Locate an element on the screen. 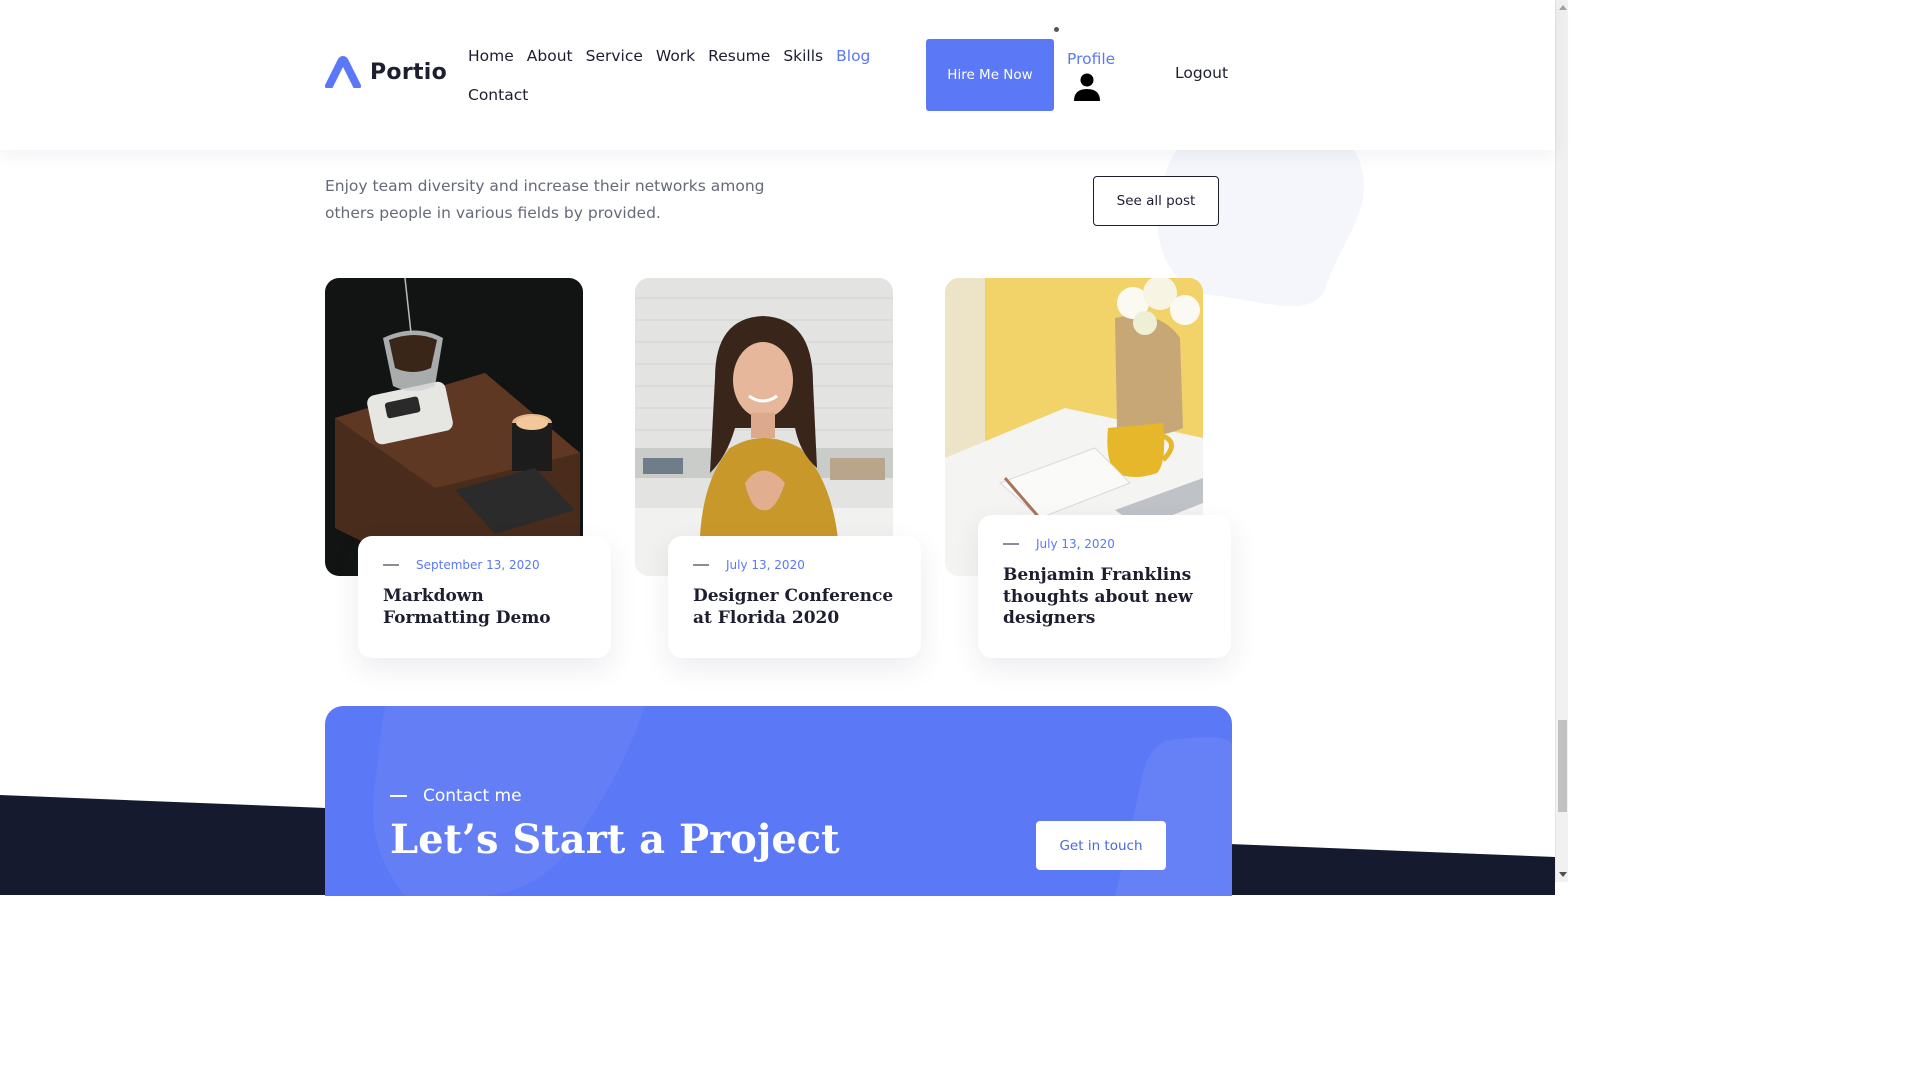  nav-row-2: Contact is located at coordinates (678, 94).